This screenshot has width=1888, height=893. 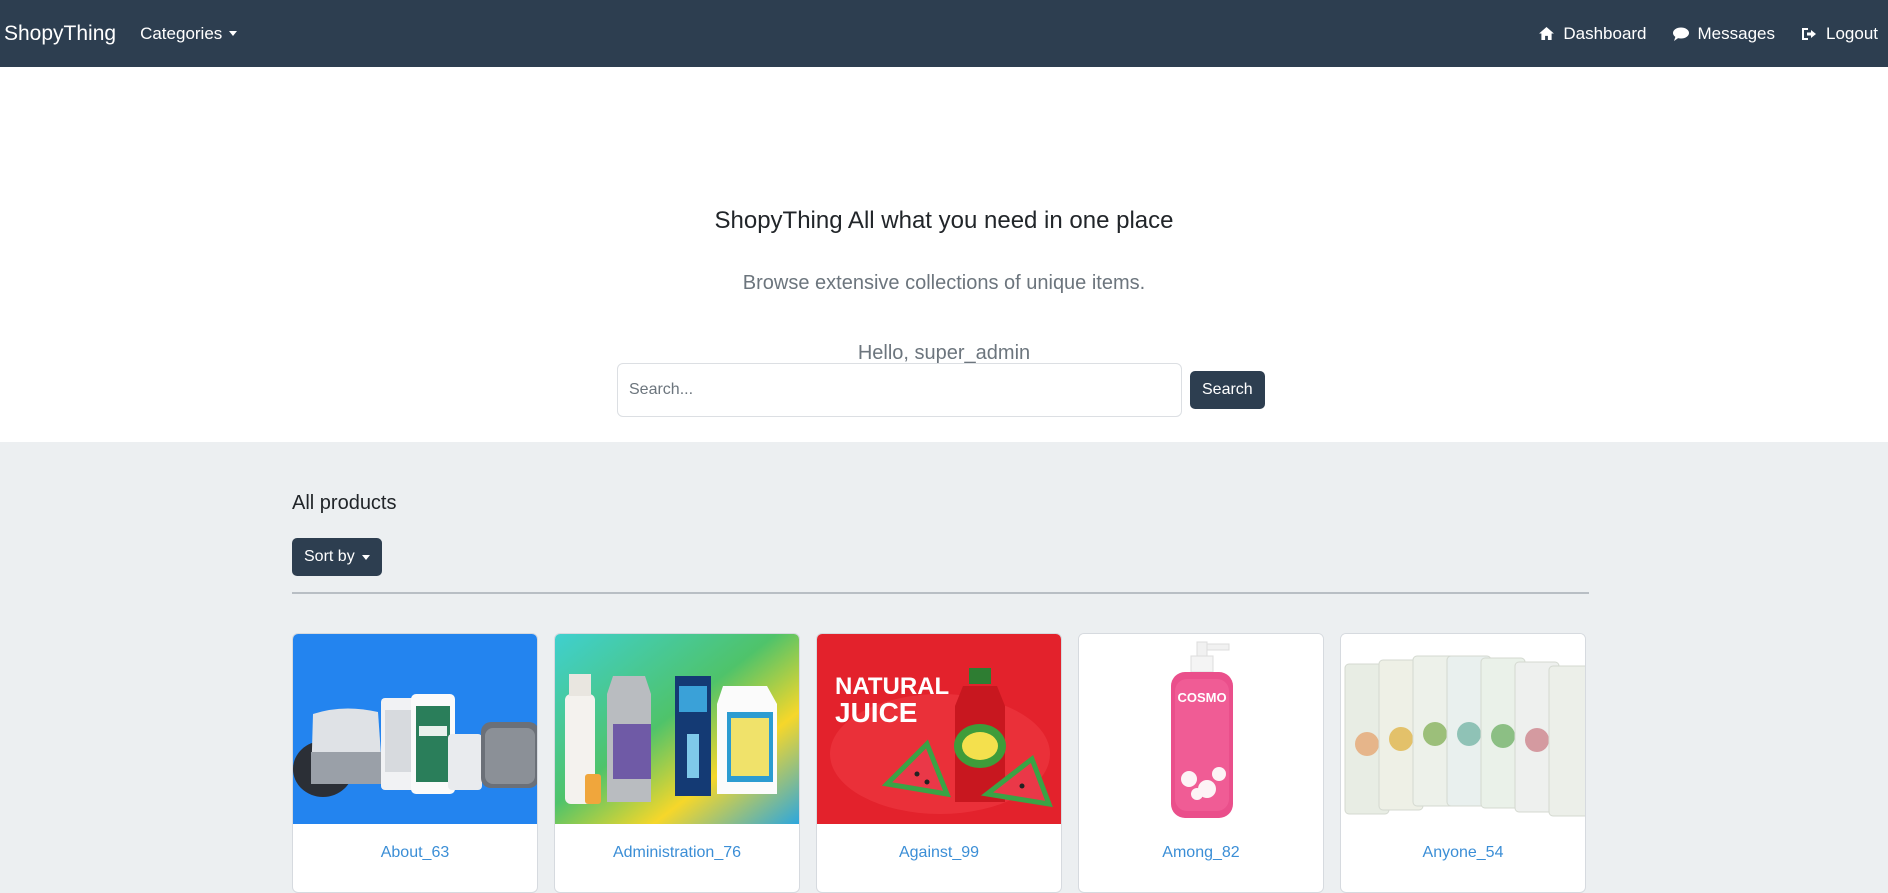 What do you see at coordinates (181, 33) in the screenshot?
I see `categories-label: Categories` at bounding box center [181, 33].